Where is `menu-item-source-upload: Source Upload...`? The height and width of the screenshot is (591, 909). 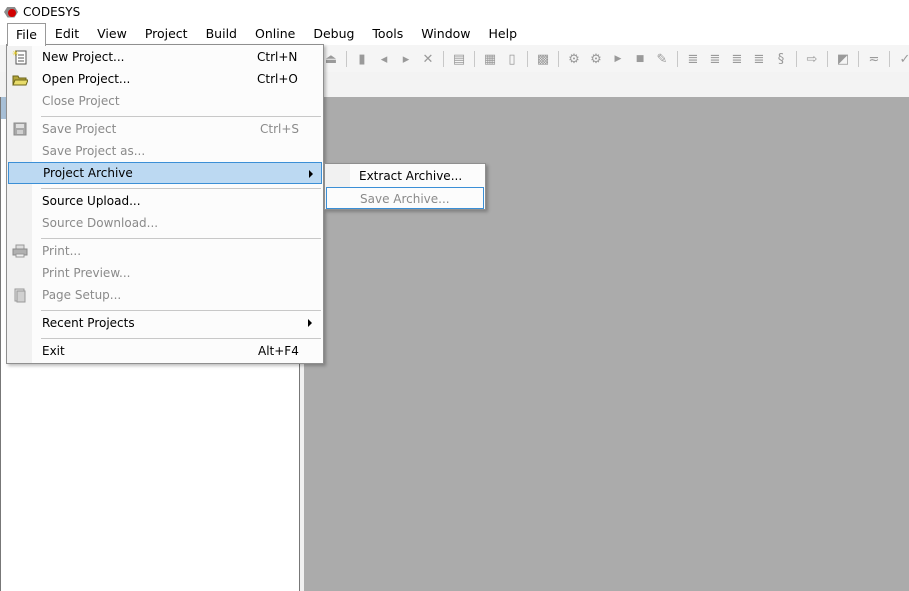
menu-item-source-upload: Source Upload... is located at coordinates (165, 201).